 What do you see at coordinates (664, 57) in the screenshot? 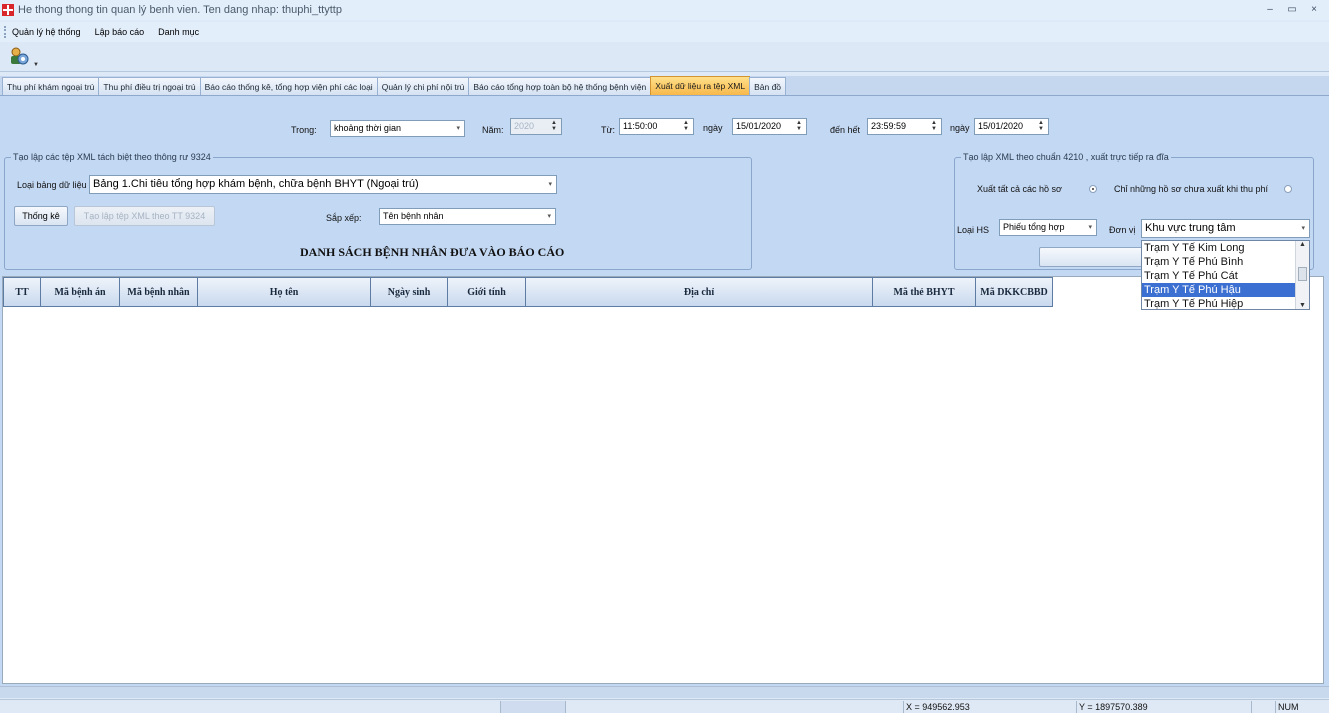
I see `toolbar: ▼` at bounding box center [664, 57].